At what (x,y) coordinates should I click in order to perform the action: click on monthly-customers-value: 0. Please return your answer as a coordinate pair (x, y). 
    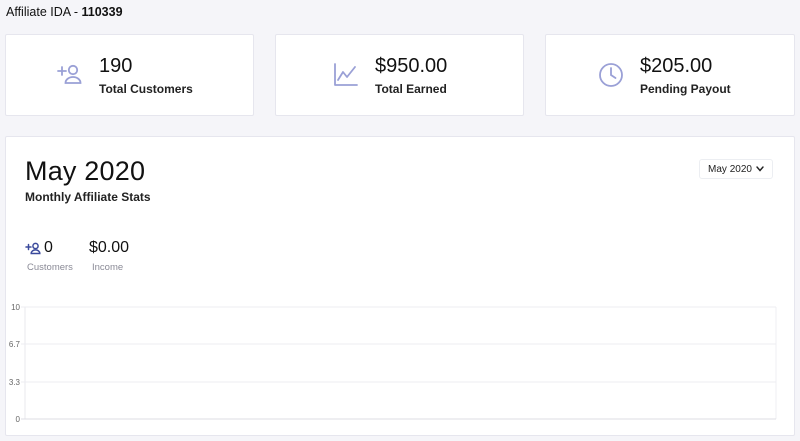
    Looking at the image, I should click on (48, 247).